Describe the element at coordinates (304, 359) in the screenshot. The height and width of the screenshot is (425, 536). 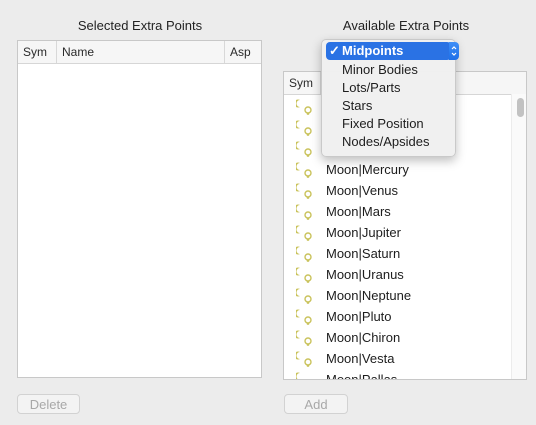
I see `moon-vesta-icon` at that location.